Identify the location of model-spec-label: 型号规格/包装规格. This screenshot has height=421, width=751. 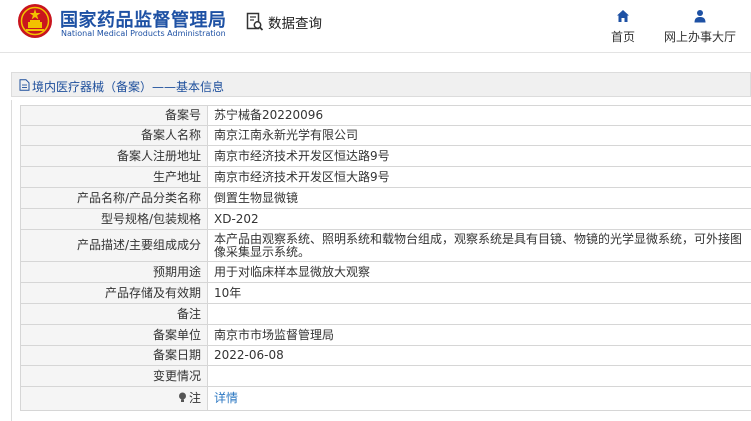
(114, 219).